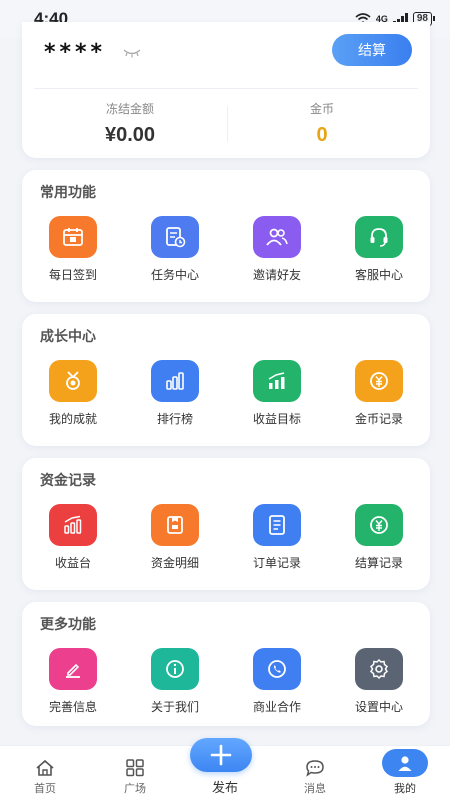 The height and width of the screenshot is (800, 450). What do you see at coordinates (73, 381) in the screenshot?
I see `medal-icon` at bounding box center [73, 381].